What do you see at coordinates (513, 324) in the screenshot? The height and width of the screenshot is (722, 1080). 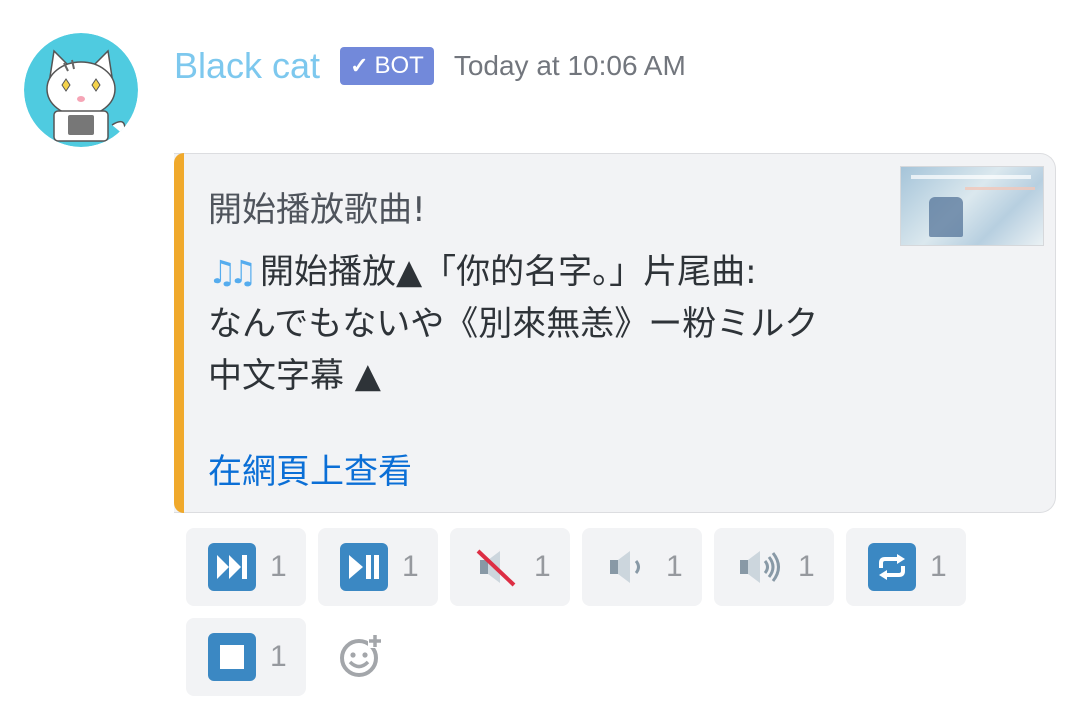 I see `embed-description-line: なんでもないや《別來無恙》ー粉ミルク` at bounding box center [513, 324].